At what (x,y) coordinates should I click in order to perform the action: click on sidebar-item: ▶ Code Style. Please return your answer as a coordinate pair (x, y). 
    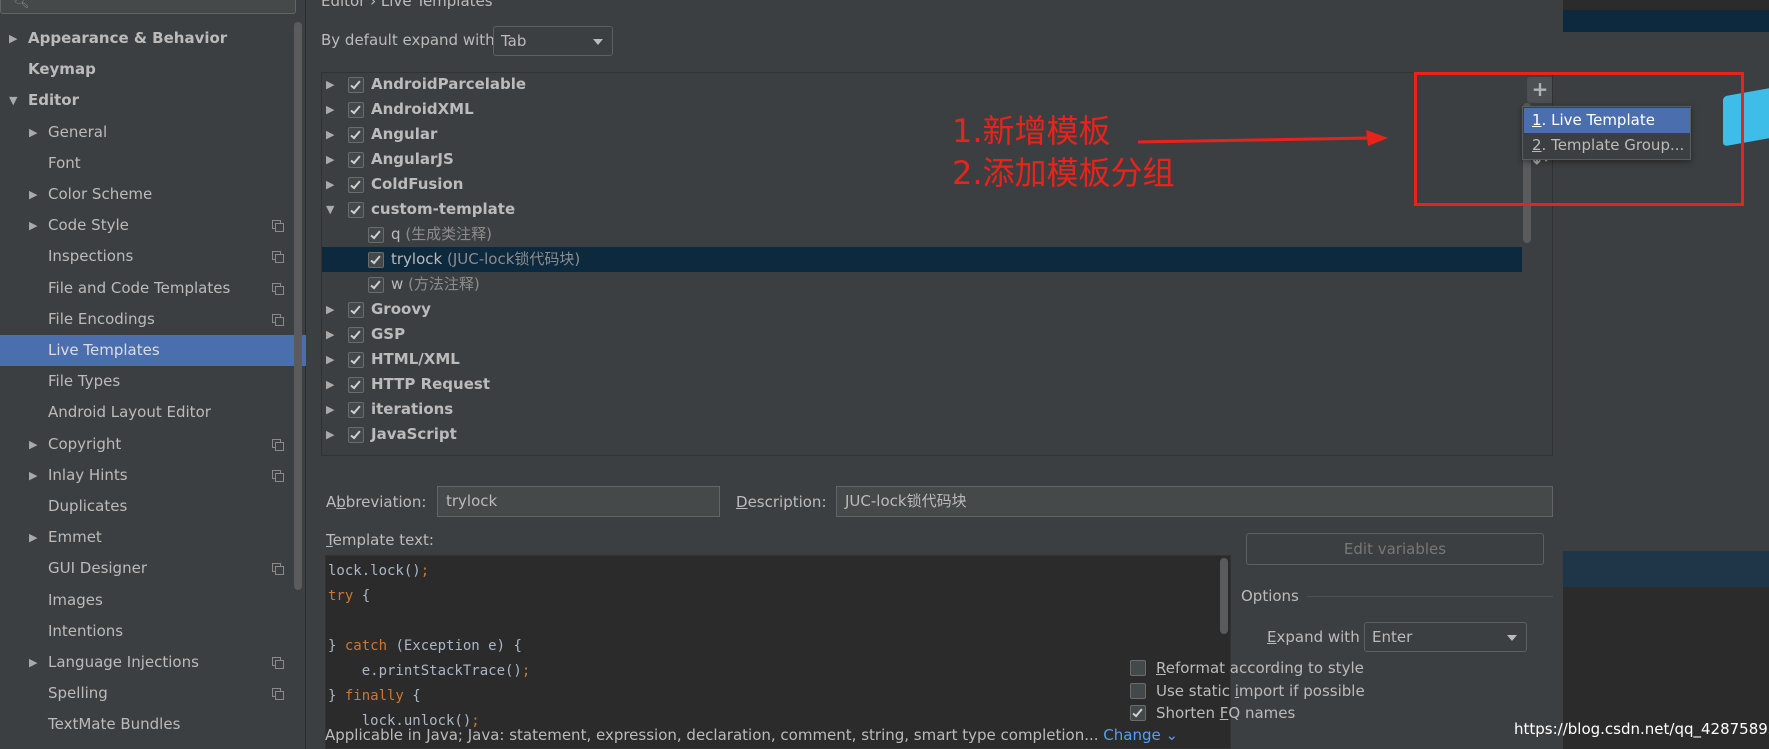
    Looking at the image, I should click on (153, 225).